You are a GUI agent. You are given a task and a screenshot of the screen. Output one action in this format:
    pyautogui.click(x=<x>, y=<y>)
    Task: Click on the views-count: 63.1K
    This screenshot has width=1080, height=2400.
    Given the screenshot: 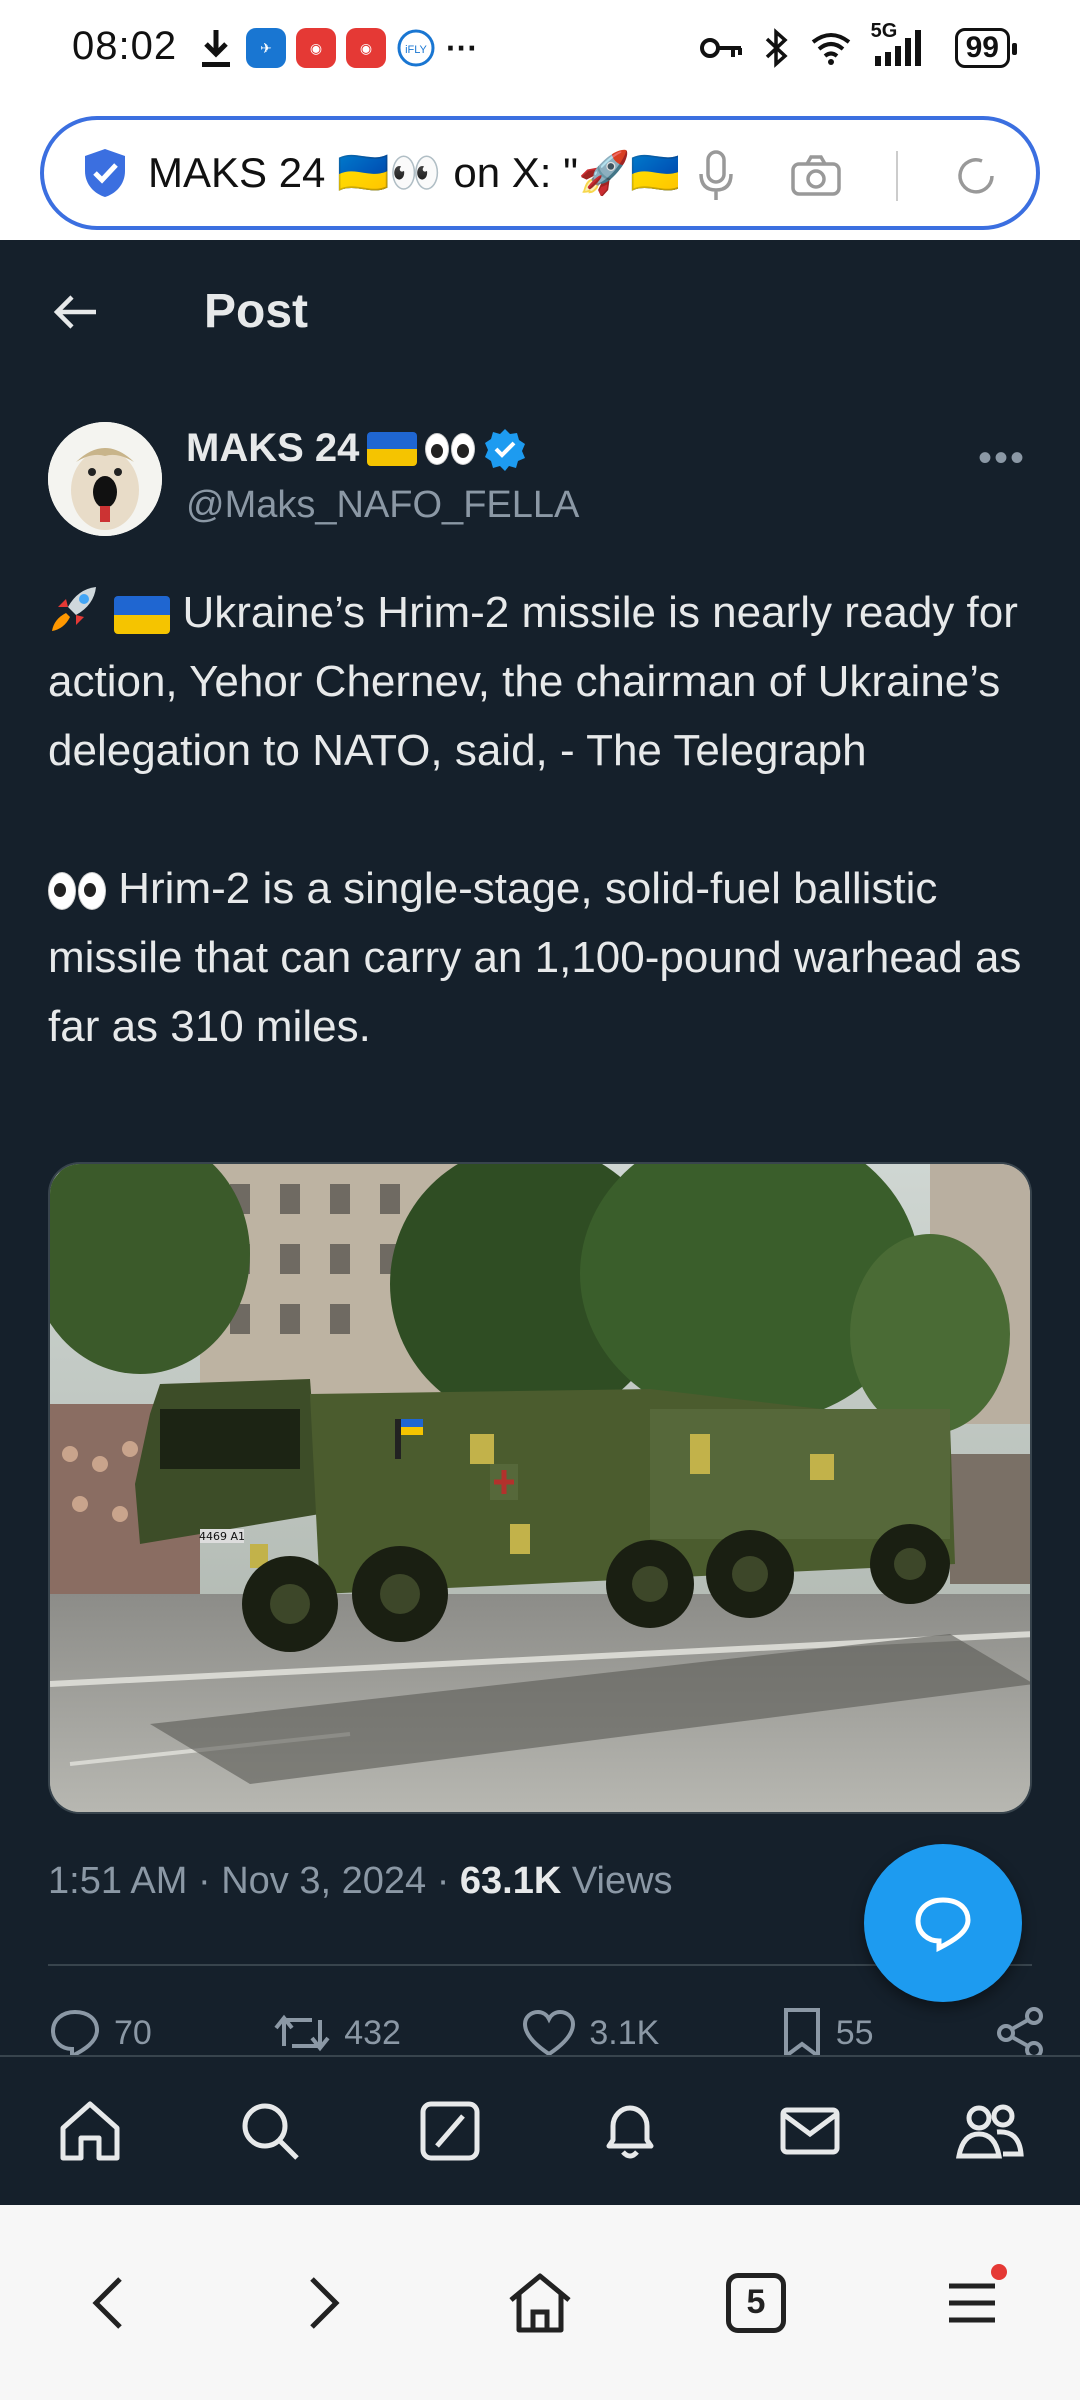 What is the action you would take?
    pyautogui.click(x=510, y=1881)
    